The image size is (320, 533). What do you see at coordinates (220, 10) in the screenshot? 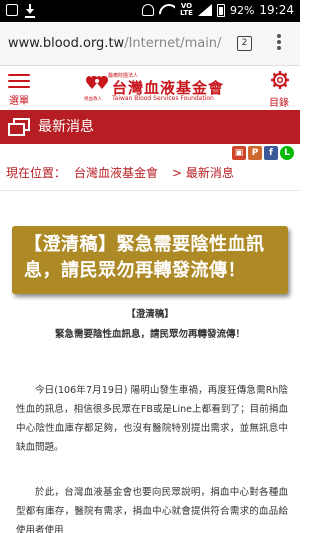
I see `battery-icon` at bounding box center [220, 10].